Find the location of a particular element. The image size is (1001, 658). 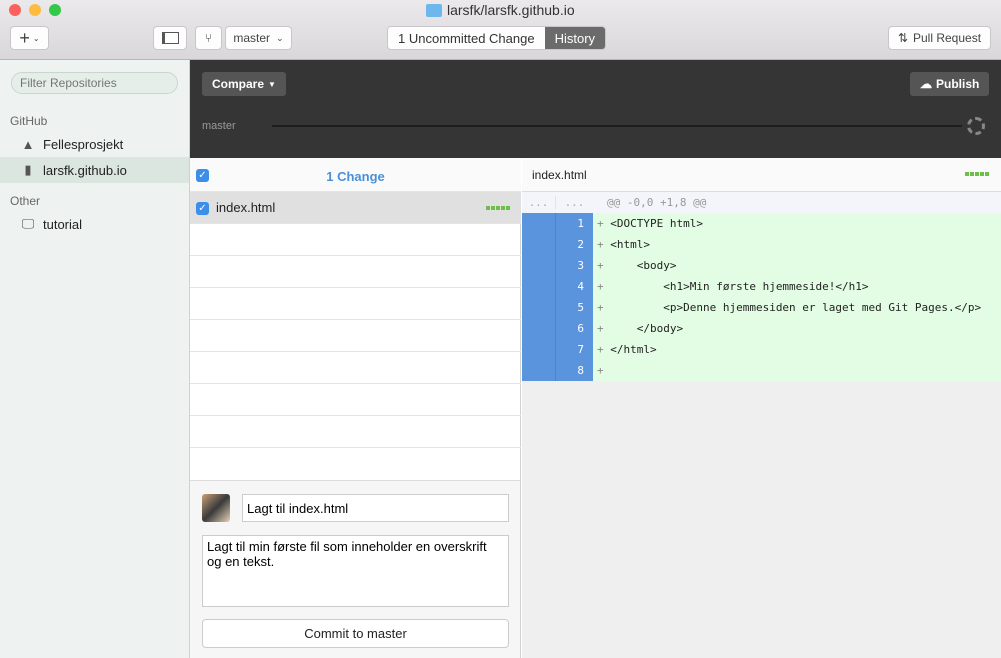

new-line-number: 4 is located at coordinates (574, 286).